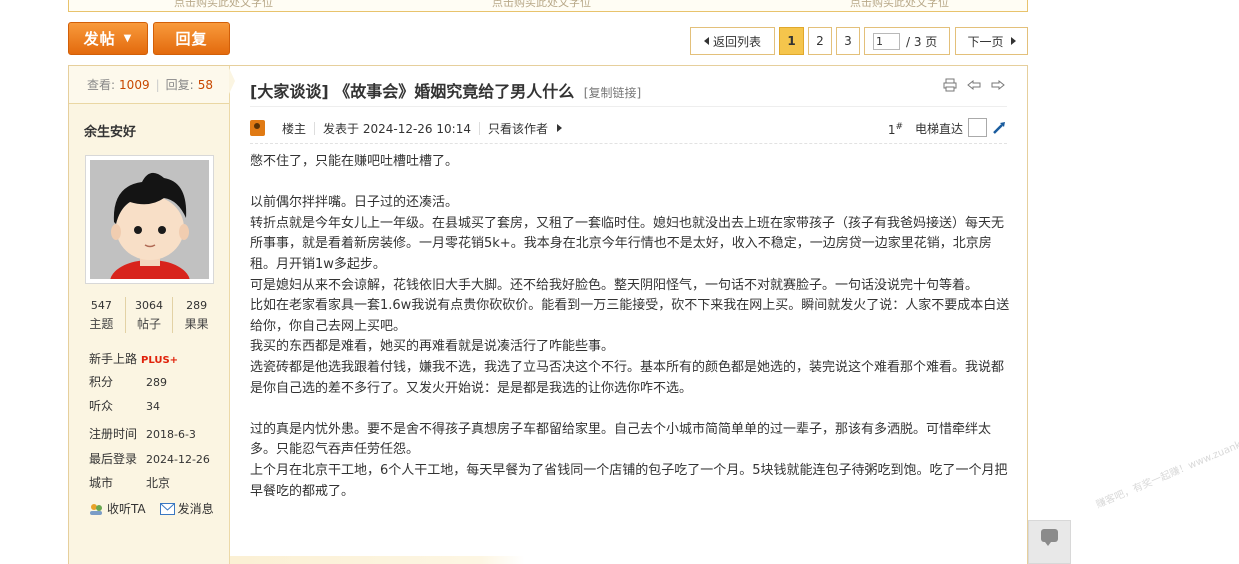  What do you see at coordinates (412, 91) in the screenshot?
I see `thread-title-text: [大家谈谈] 《故事会》婚姻究竟给了男人什么` at bounding box center [412, 91].